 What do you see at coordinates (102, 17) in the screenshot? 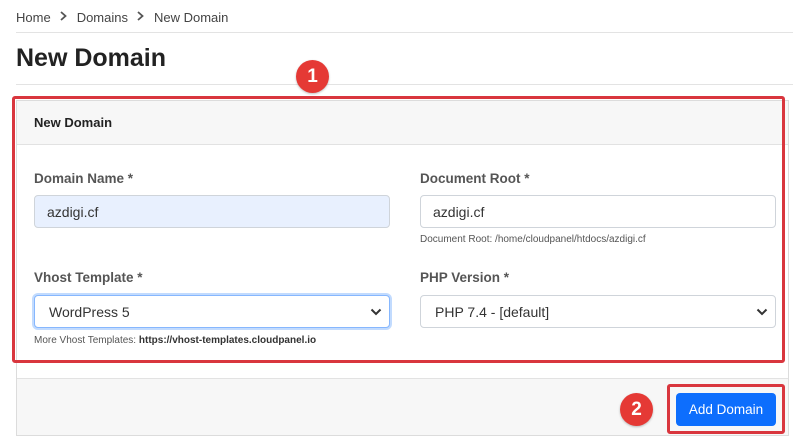
I see `breadcrumb-domains: Domains` at bounding box center [102, 17].